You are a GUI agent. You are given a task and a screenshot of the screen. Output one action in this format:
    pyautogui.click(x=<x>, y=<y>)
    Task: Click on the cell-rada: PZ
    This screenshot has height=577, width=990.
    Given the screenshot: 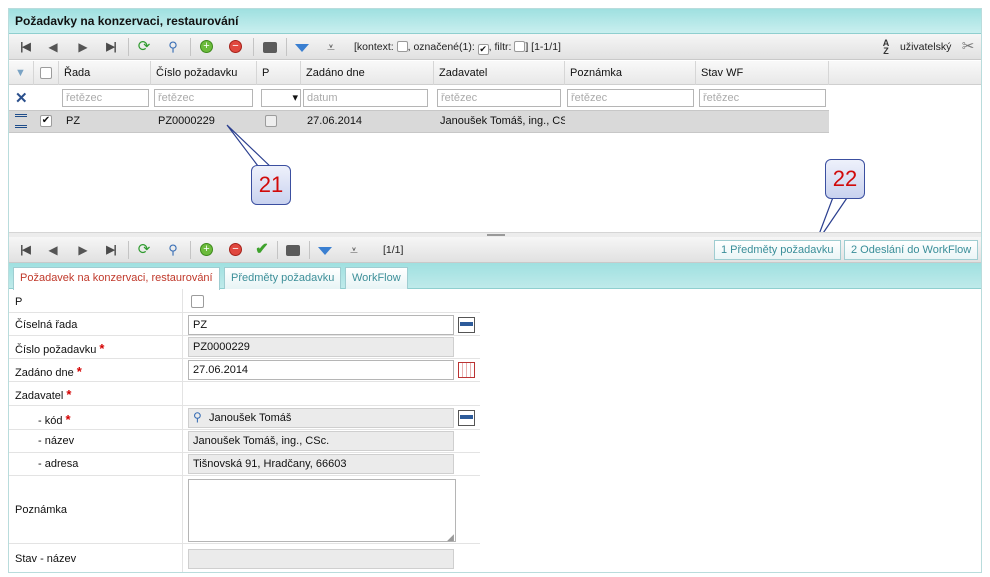 What is the action you would take?
    pyautogui.click(x=73, y=121)
    